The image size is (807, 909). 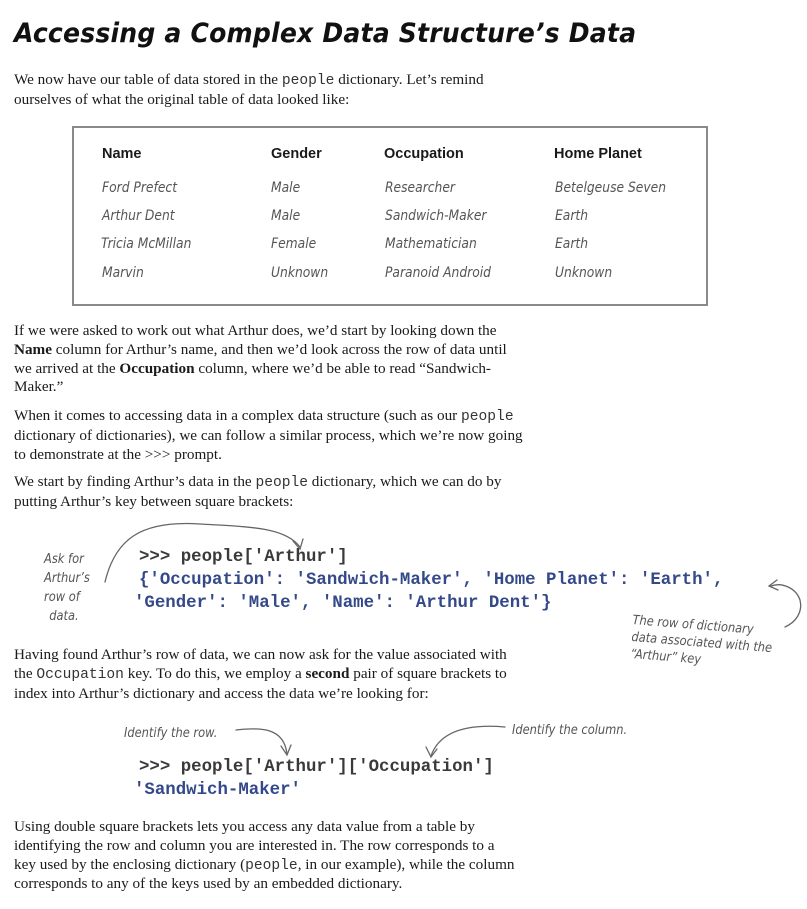 I want to click on code-prompt-row: >>> people['Arthur']['Occupation'], so click(x=316, y=767).